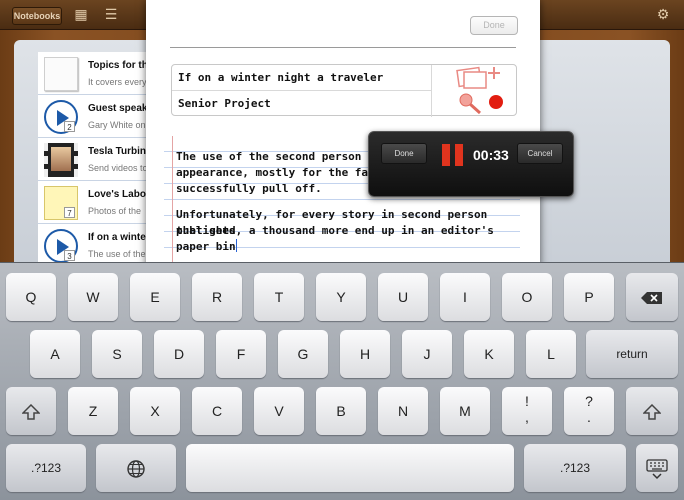 The height and width of the screenshot is (500, 684). What do you see at coordinates (663, 15) in the screenshot?
I see `gear-icon: ⚙` at bounding box center [663, 15].